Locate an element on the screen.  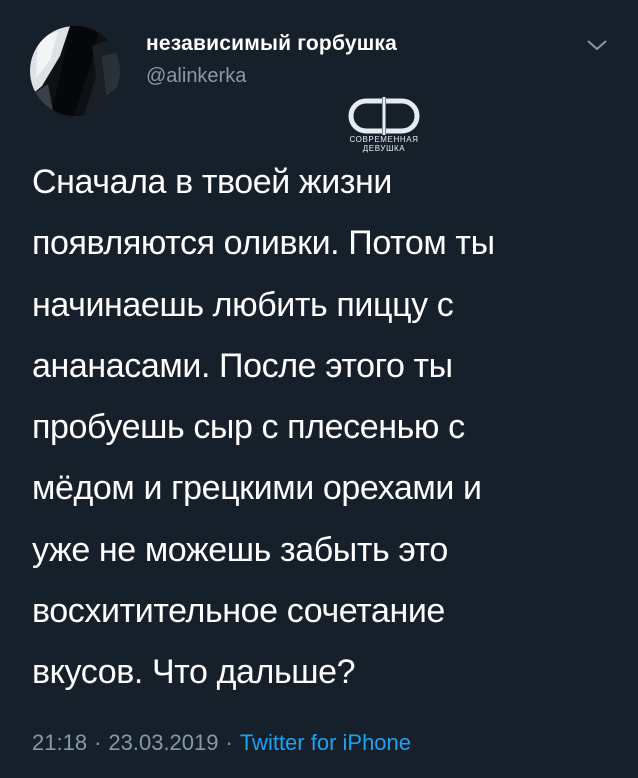
tweet-time: 21:18 is located at coordinates (60, 742).